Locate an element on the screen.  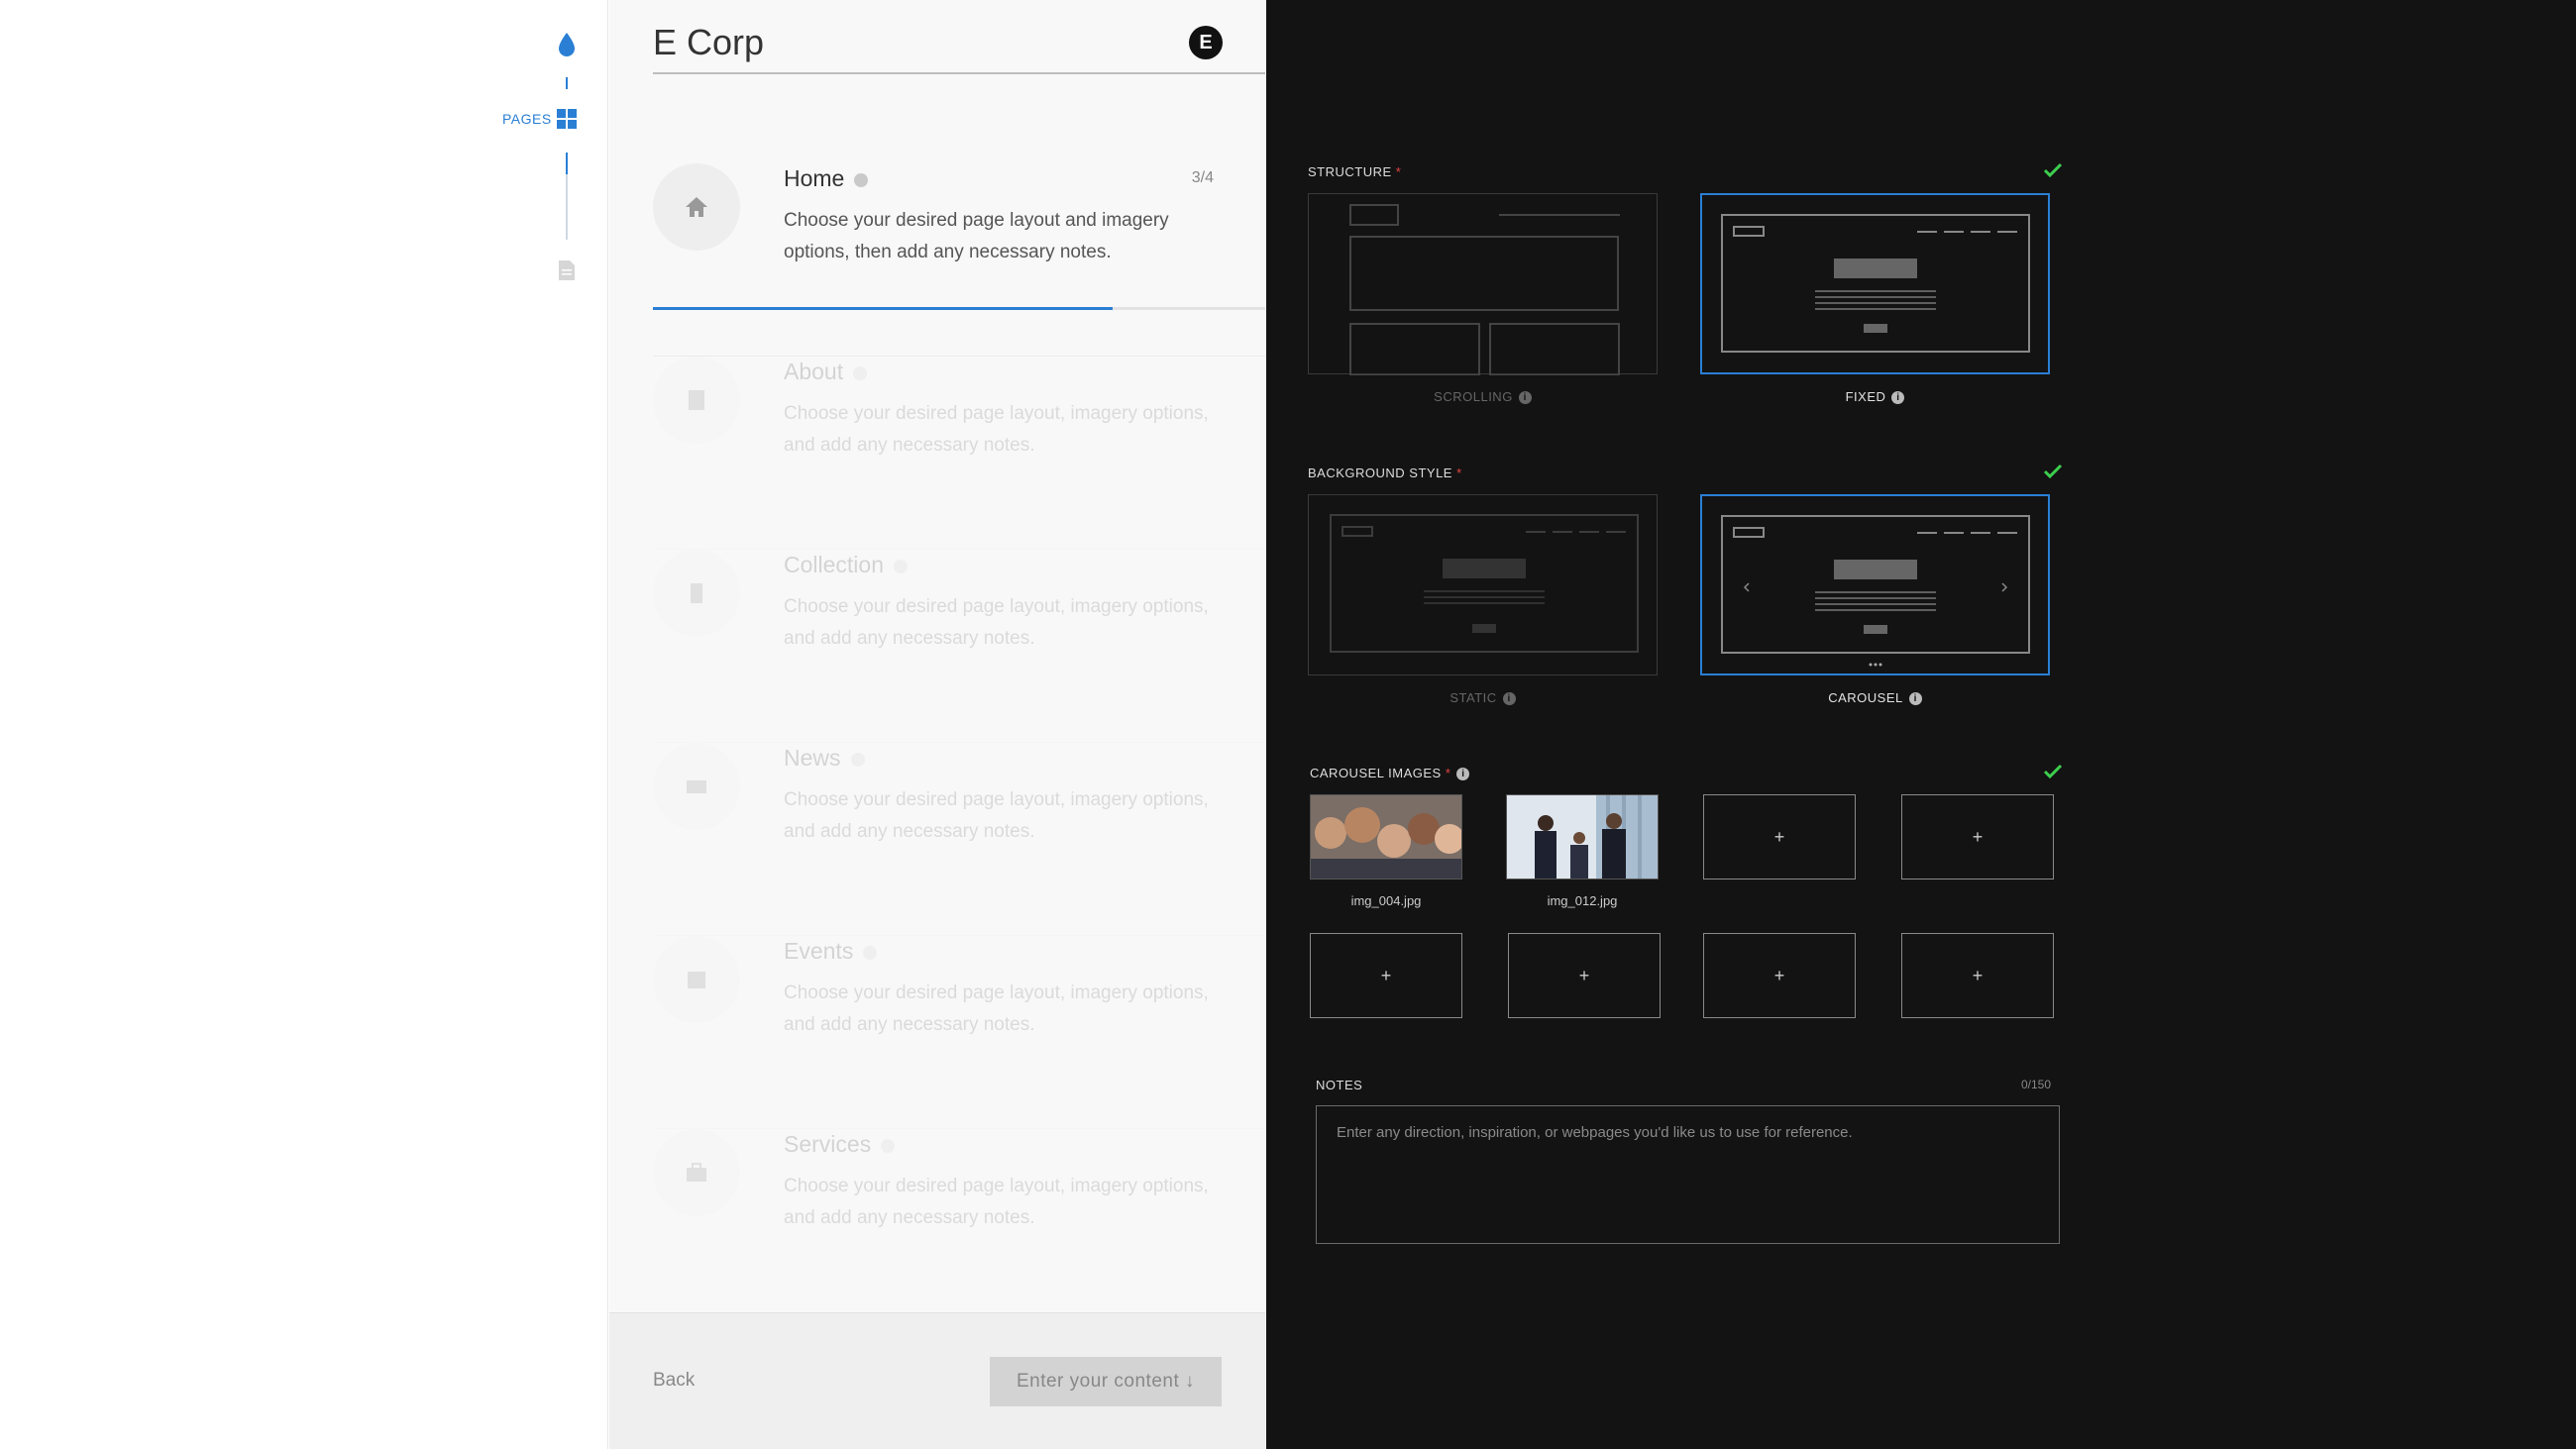
news-icon-circle is located at coordinates (696, 786).